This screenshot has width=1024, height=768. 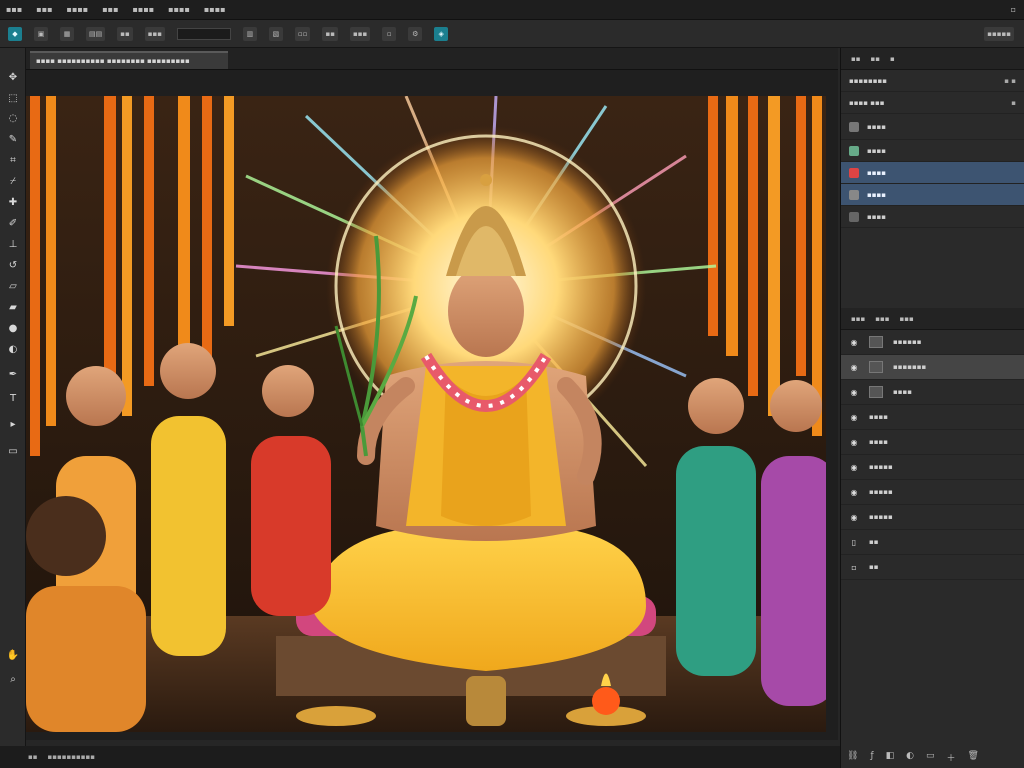 I want to click on path-select-icon: ▸, so click(x=13, y=424).